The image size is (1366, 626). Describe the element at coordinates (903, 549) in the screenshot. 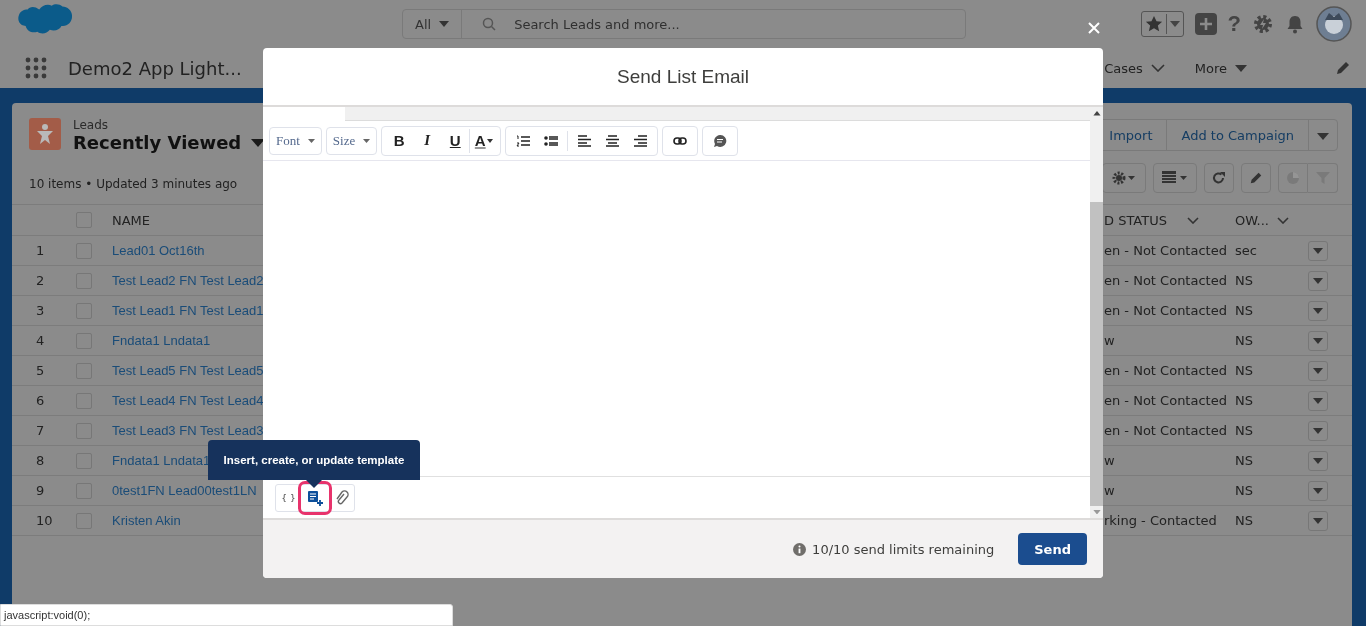

I see `send-limits-text: 10/10 send limits remaining` at that location.